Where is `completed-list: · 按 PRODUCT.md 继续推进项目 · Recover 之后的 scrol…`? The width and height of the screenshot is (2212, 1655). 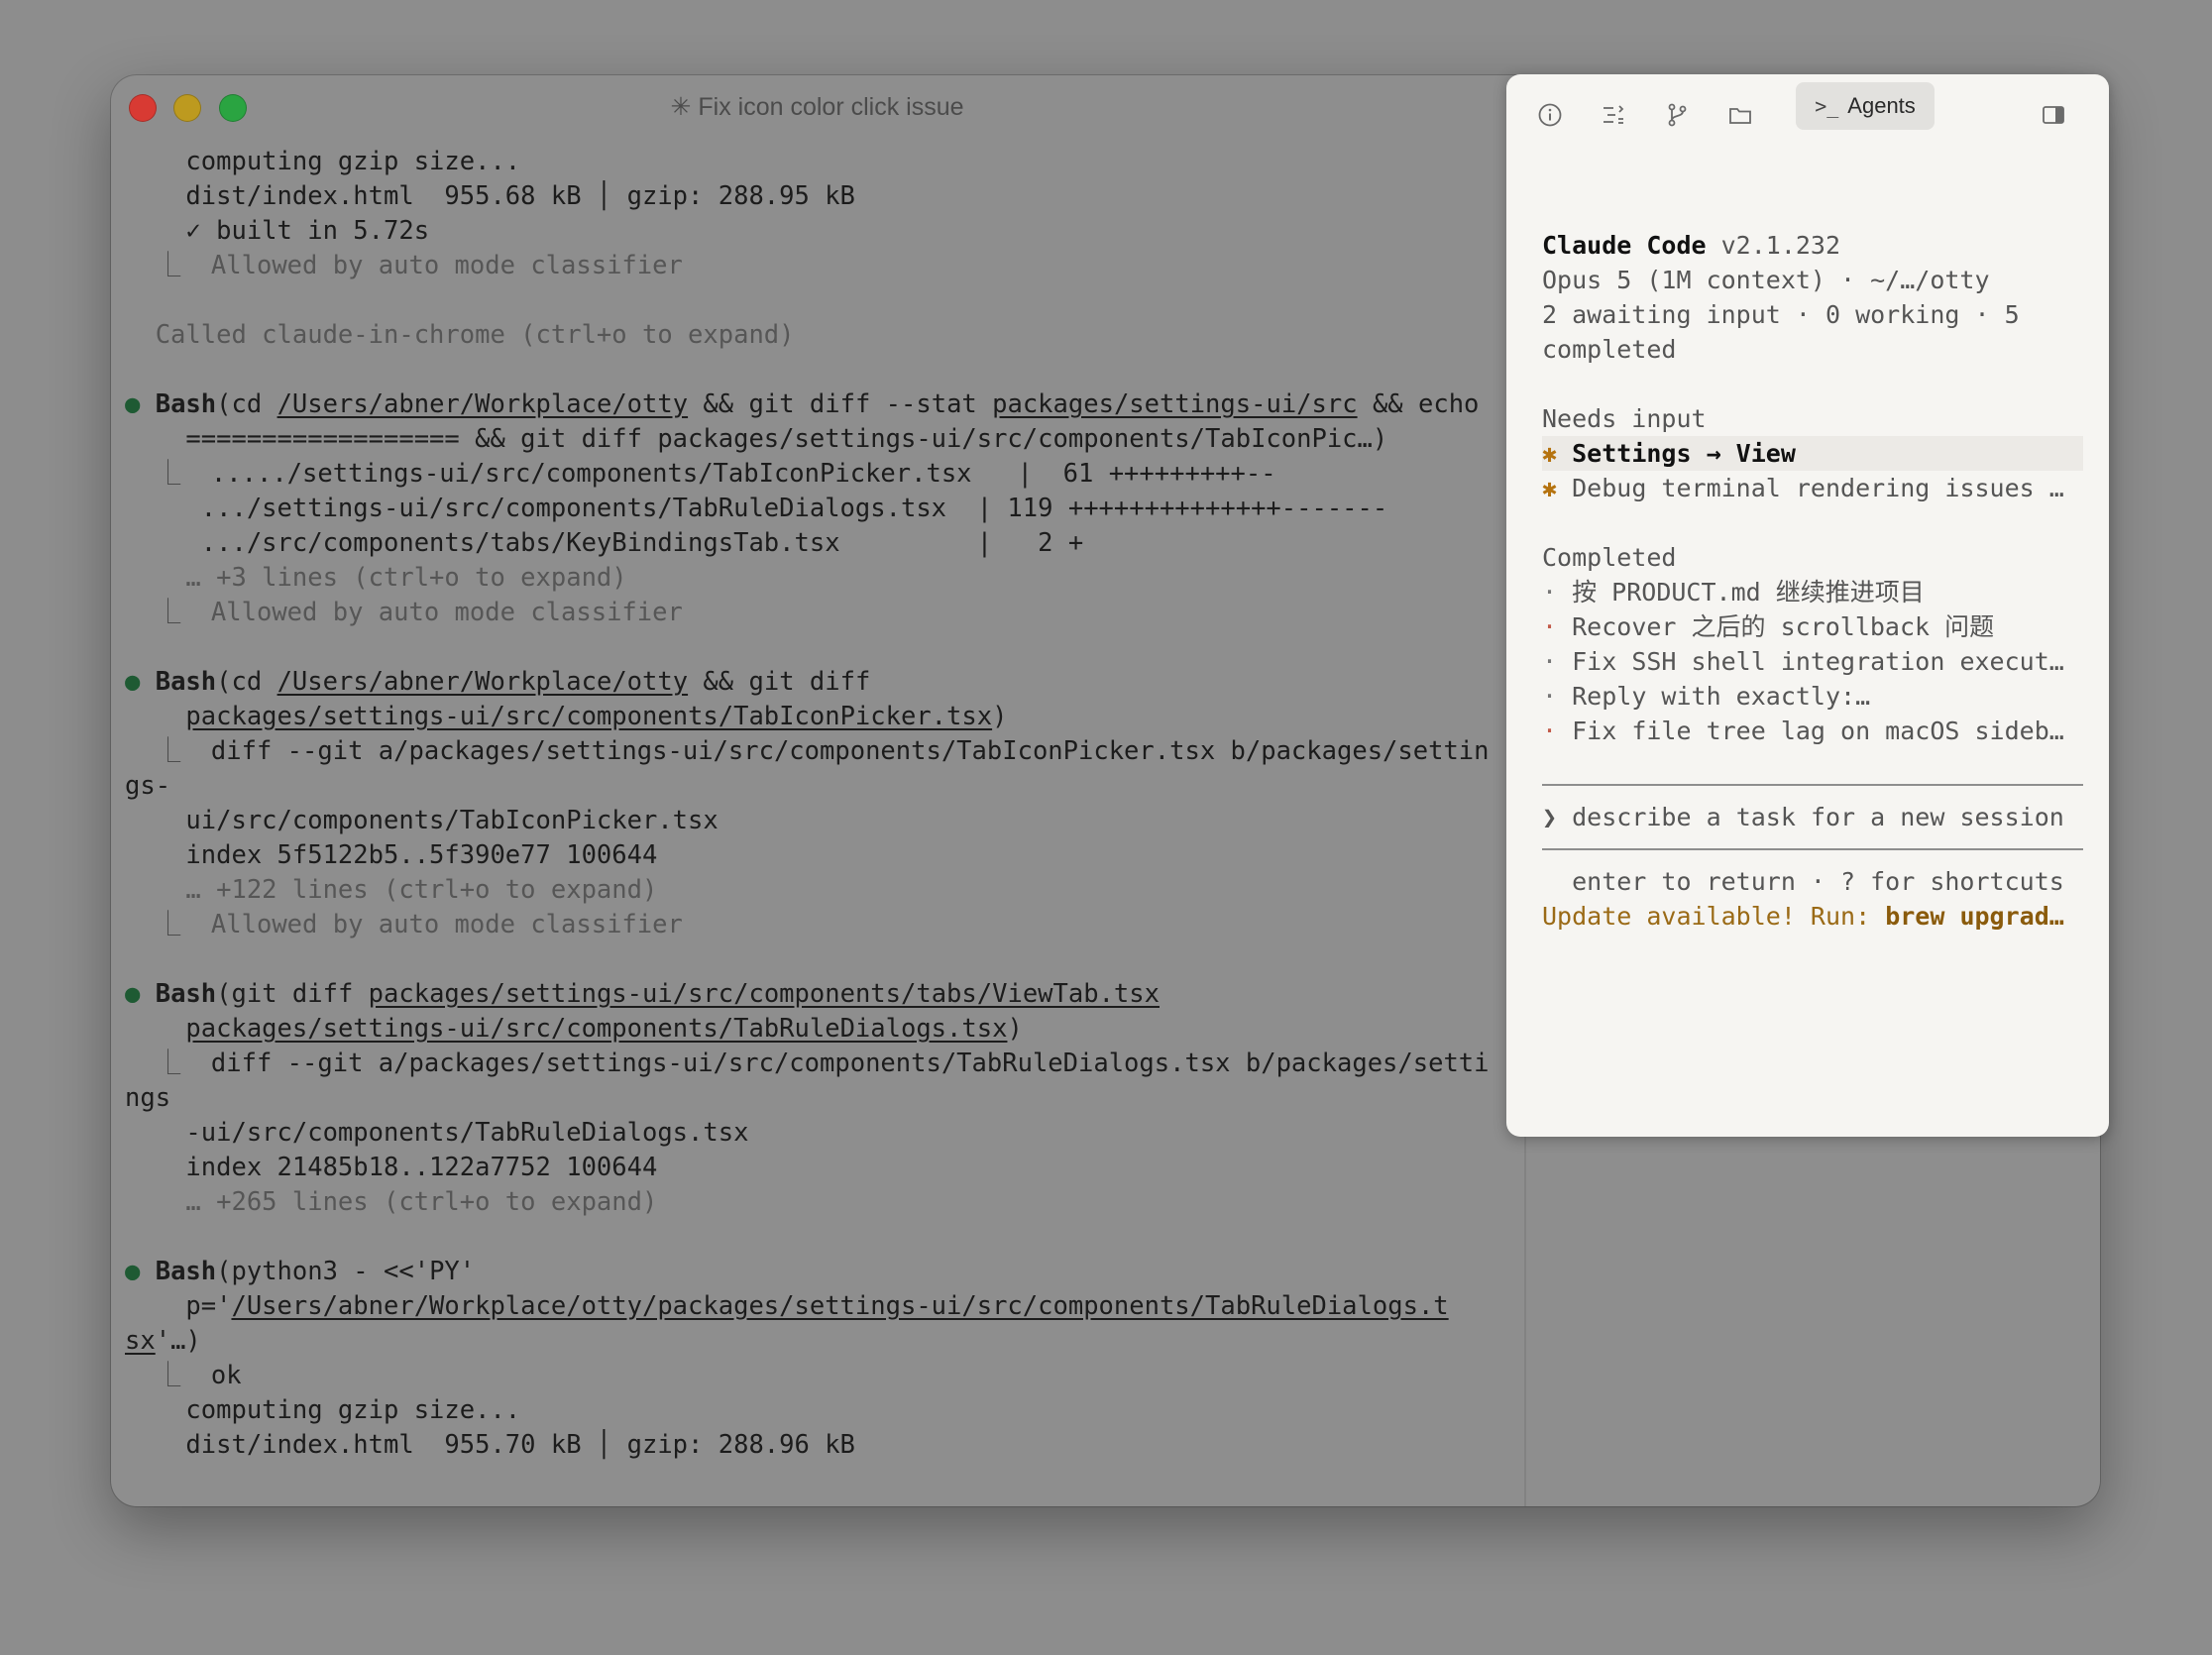 completed-list: · 按 PRODUCT.md 继续推进项目 · Recover 之后的 scrol… is located at coordinates (1812, 661).